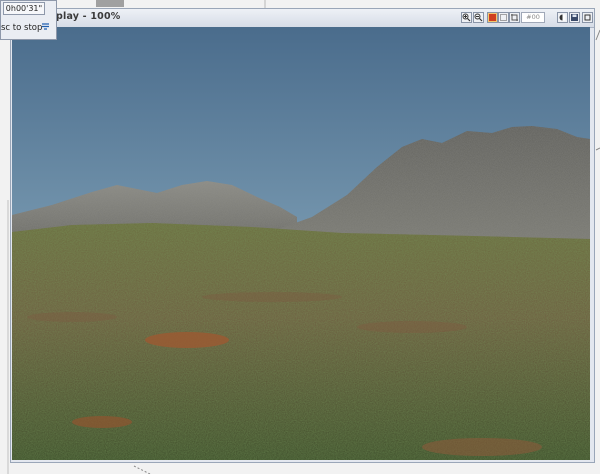 Image resolution: width=600 pixels, height=474 pixels. Describe the element at coordinates (574, 17) in the screenshot. I see `save-image-icon` at that location.